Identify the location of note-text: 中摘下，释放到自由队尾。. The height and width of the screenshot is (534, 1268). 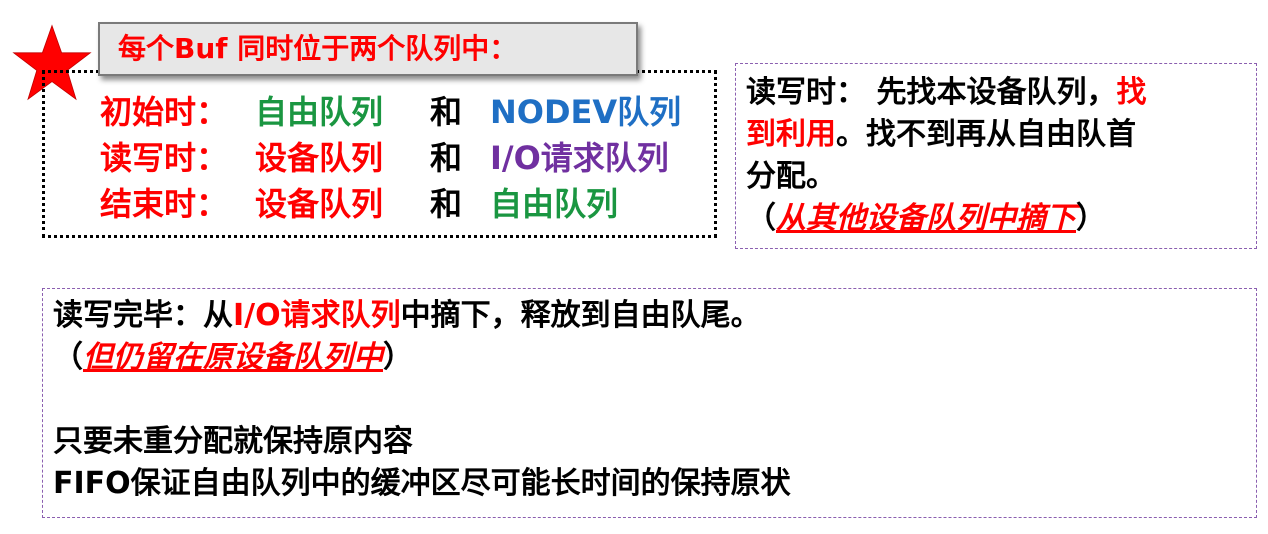
(580, 315).